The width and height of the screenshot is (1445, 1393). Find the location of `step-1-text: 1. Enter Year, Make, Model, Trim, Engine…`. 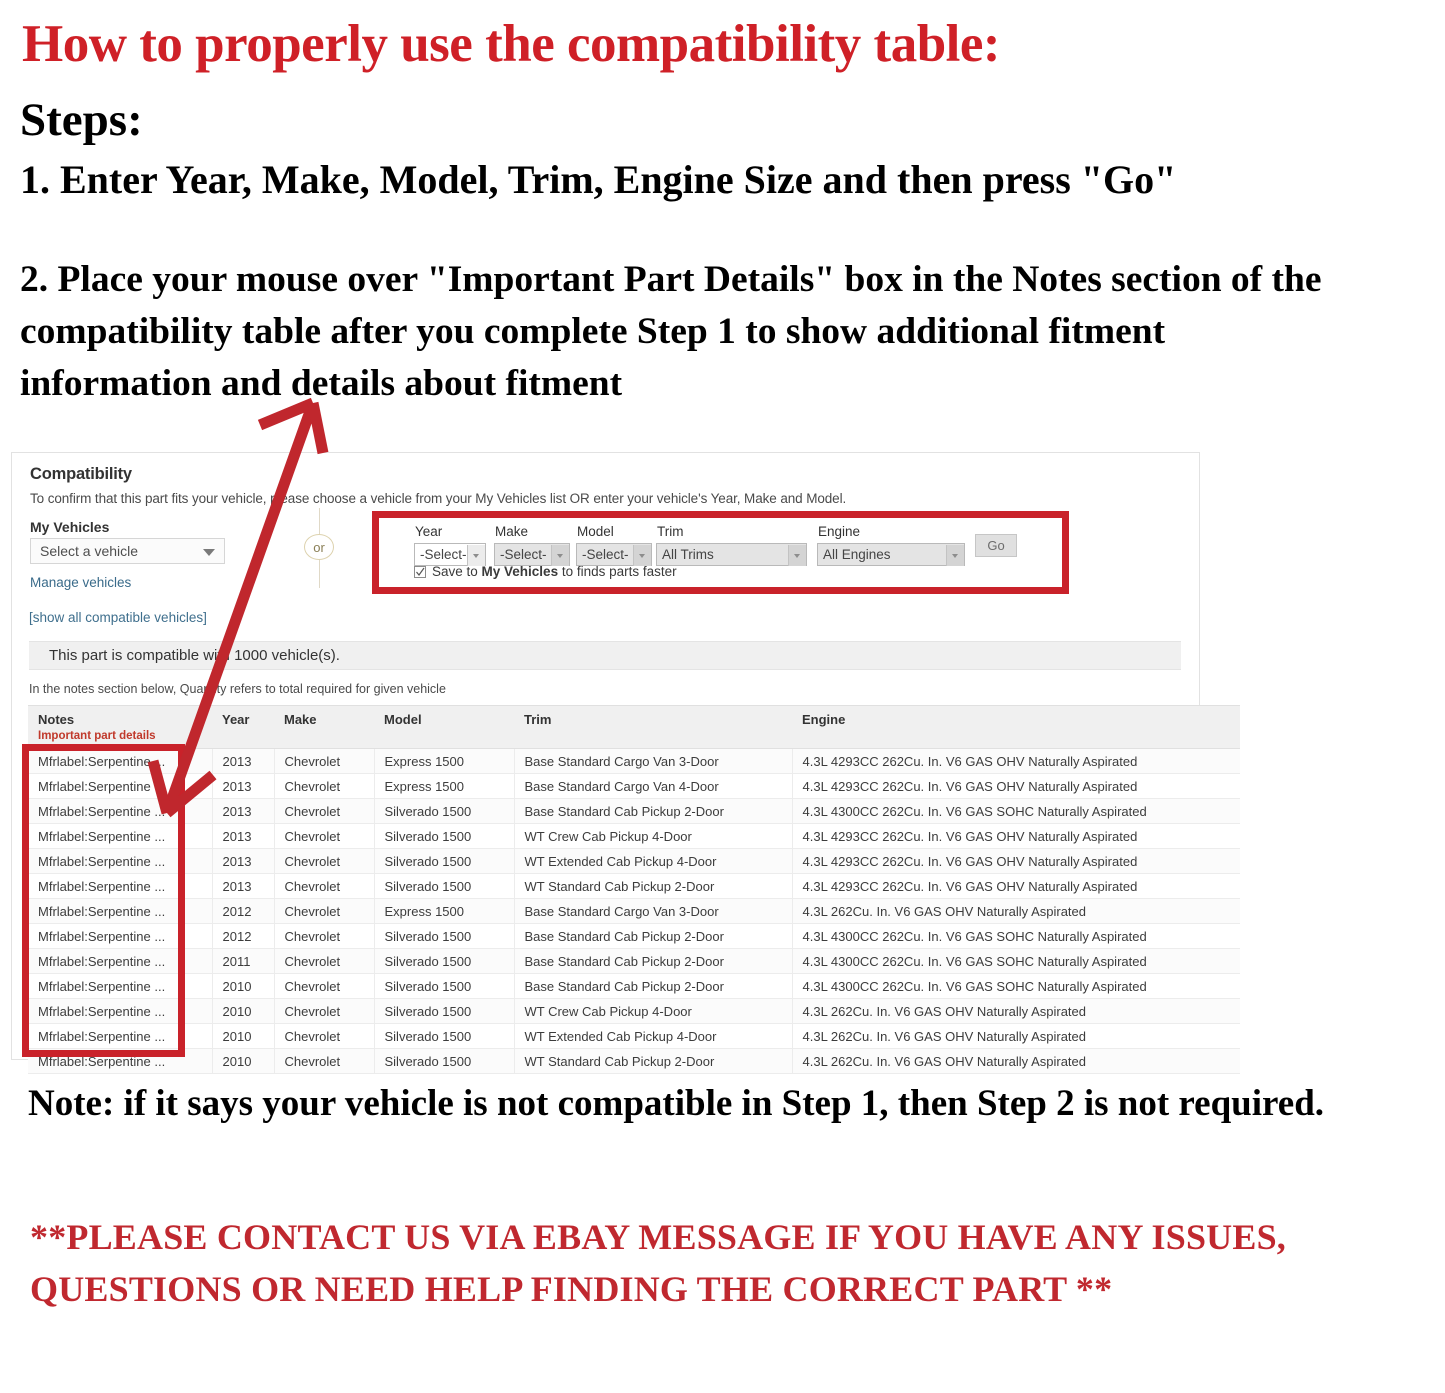

step-1-text: 1. Enter Year, Make, Model, Trim, Engine… is located at coordinates (598, 179).